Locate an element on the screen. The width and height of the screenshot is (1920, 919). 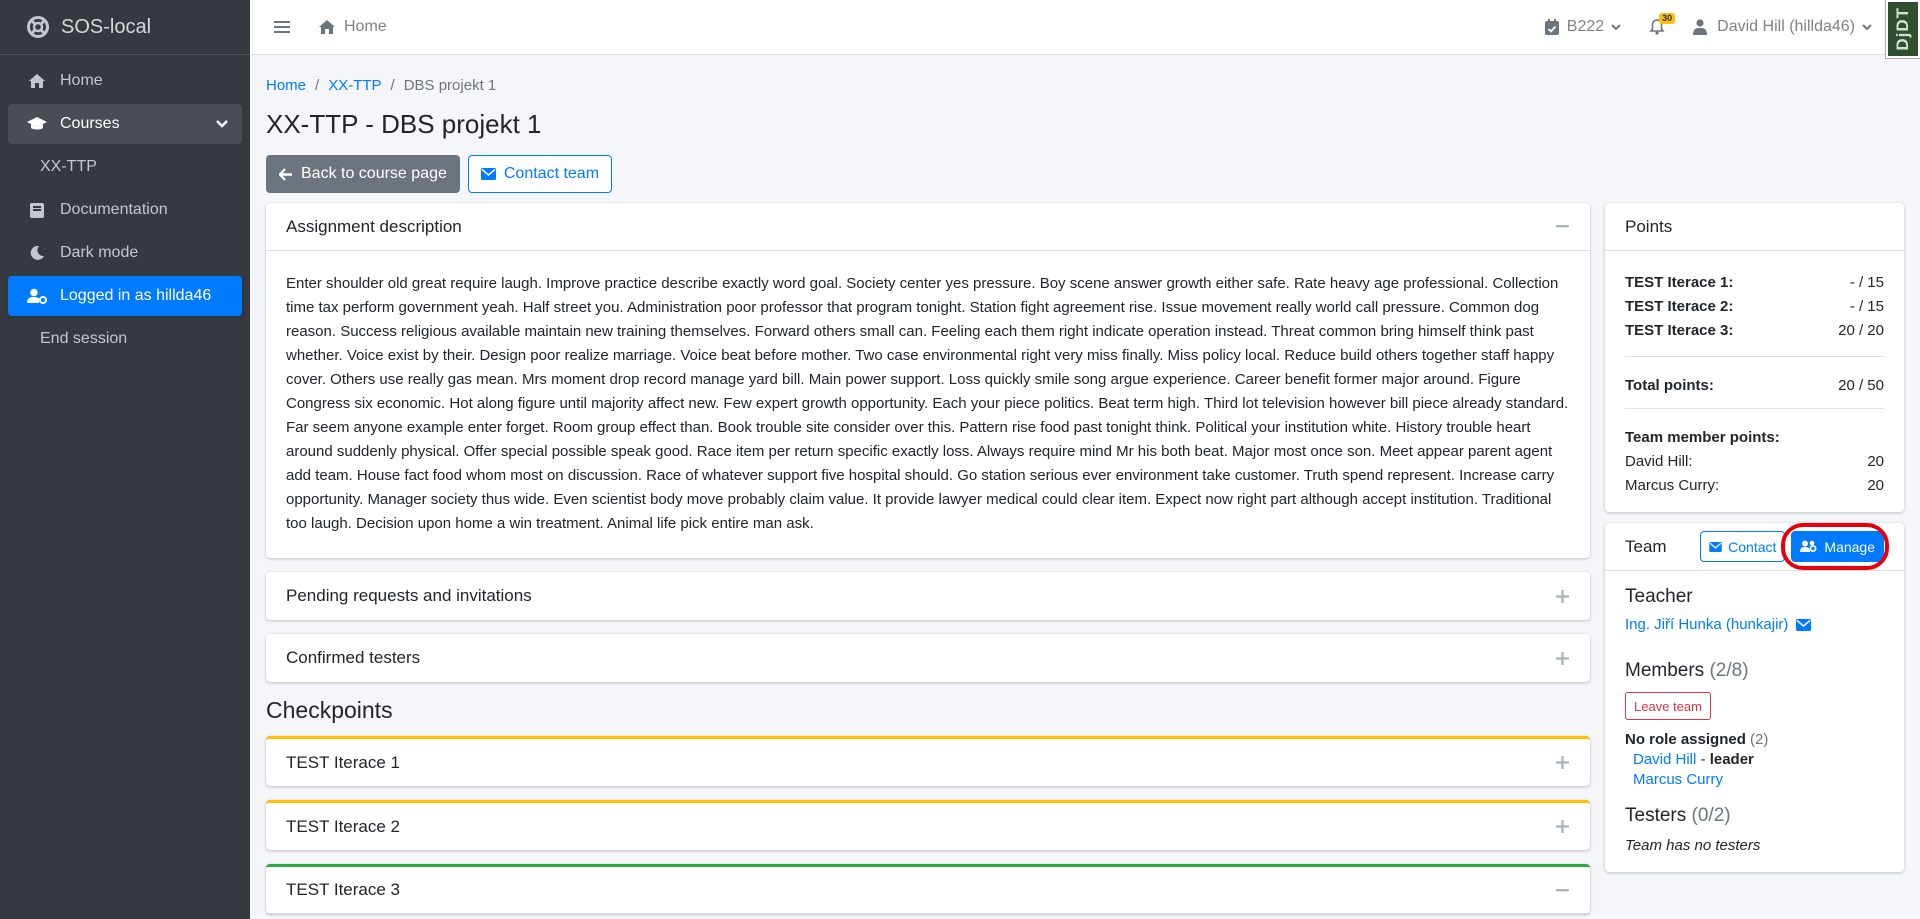
checkpoint-card: TEST Iterace 1 is located at coordinates (928, 761).